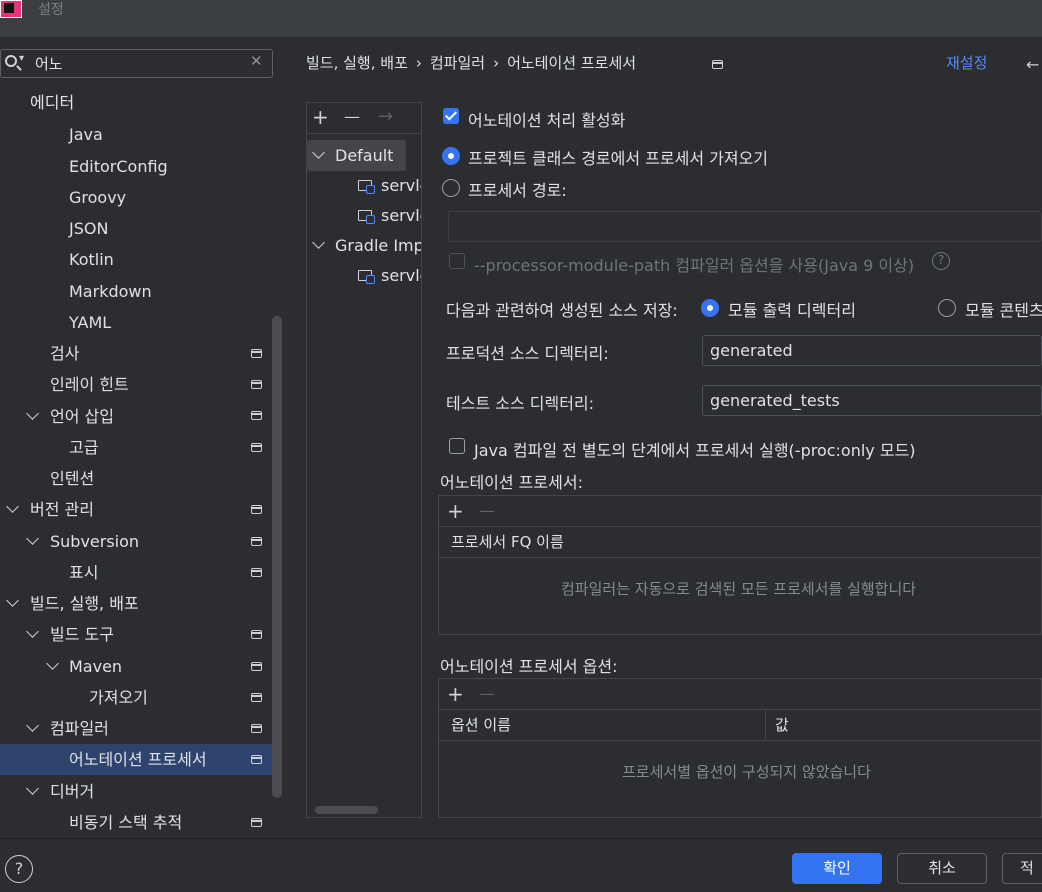 Image resolution: width=1042 pixels, height=892 pixels. I want to click on processor-path-radio, so click(451, 188).